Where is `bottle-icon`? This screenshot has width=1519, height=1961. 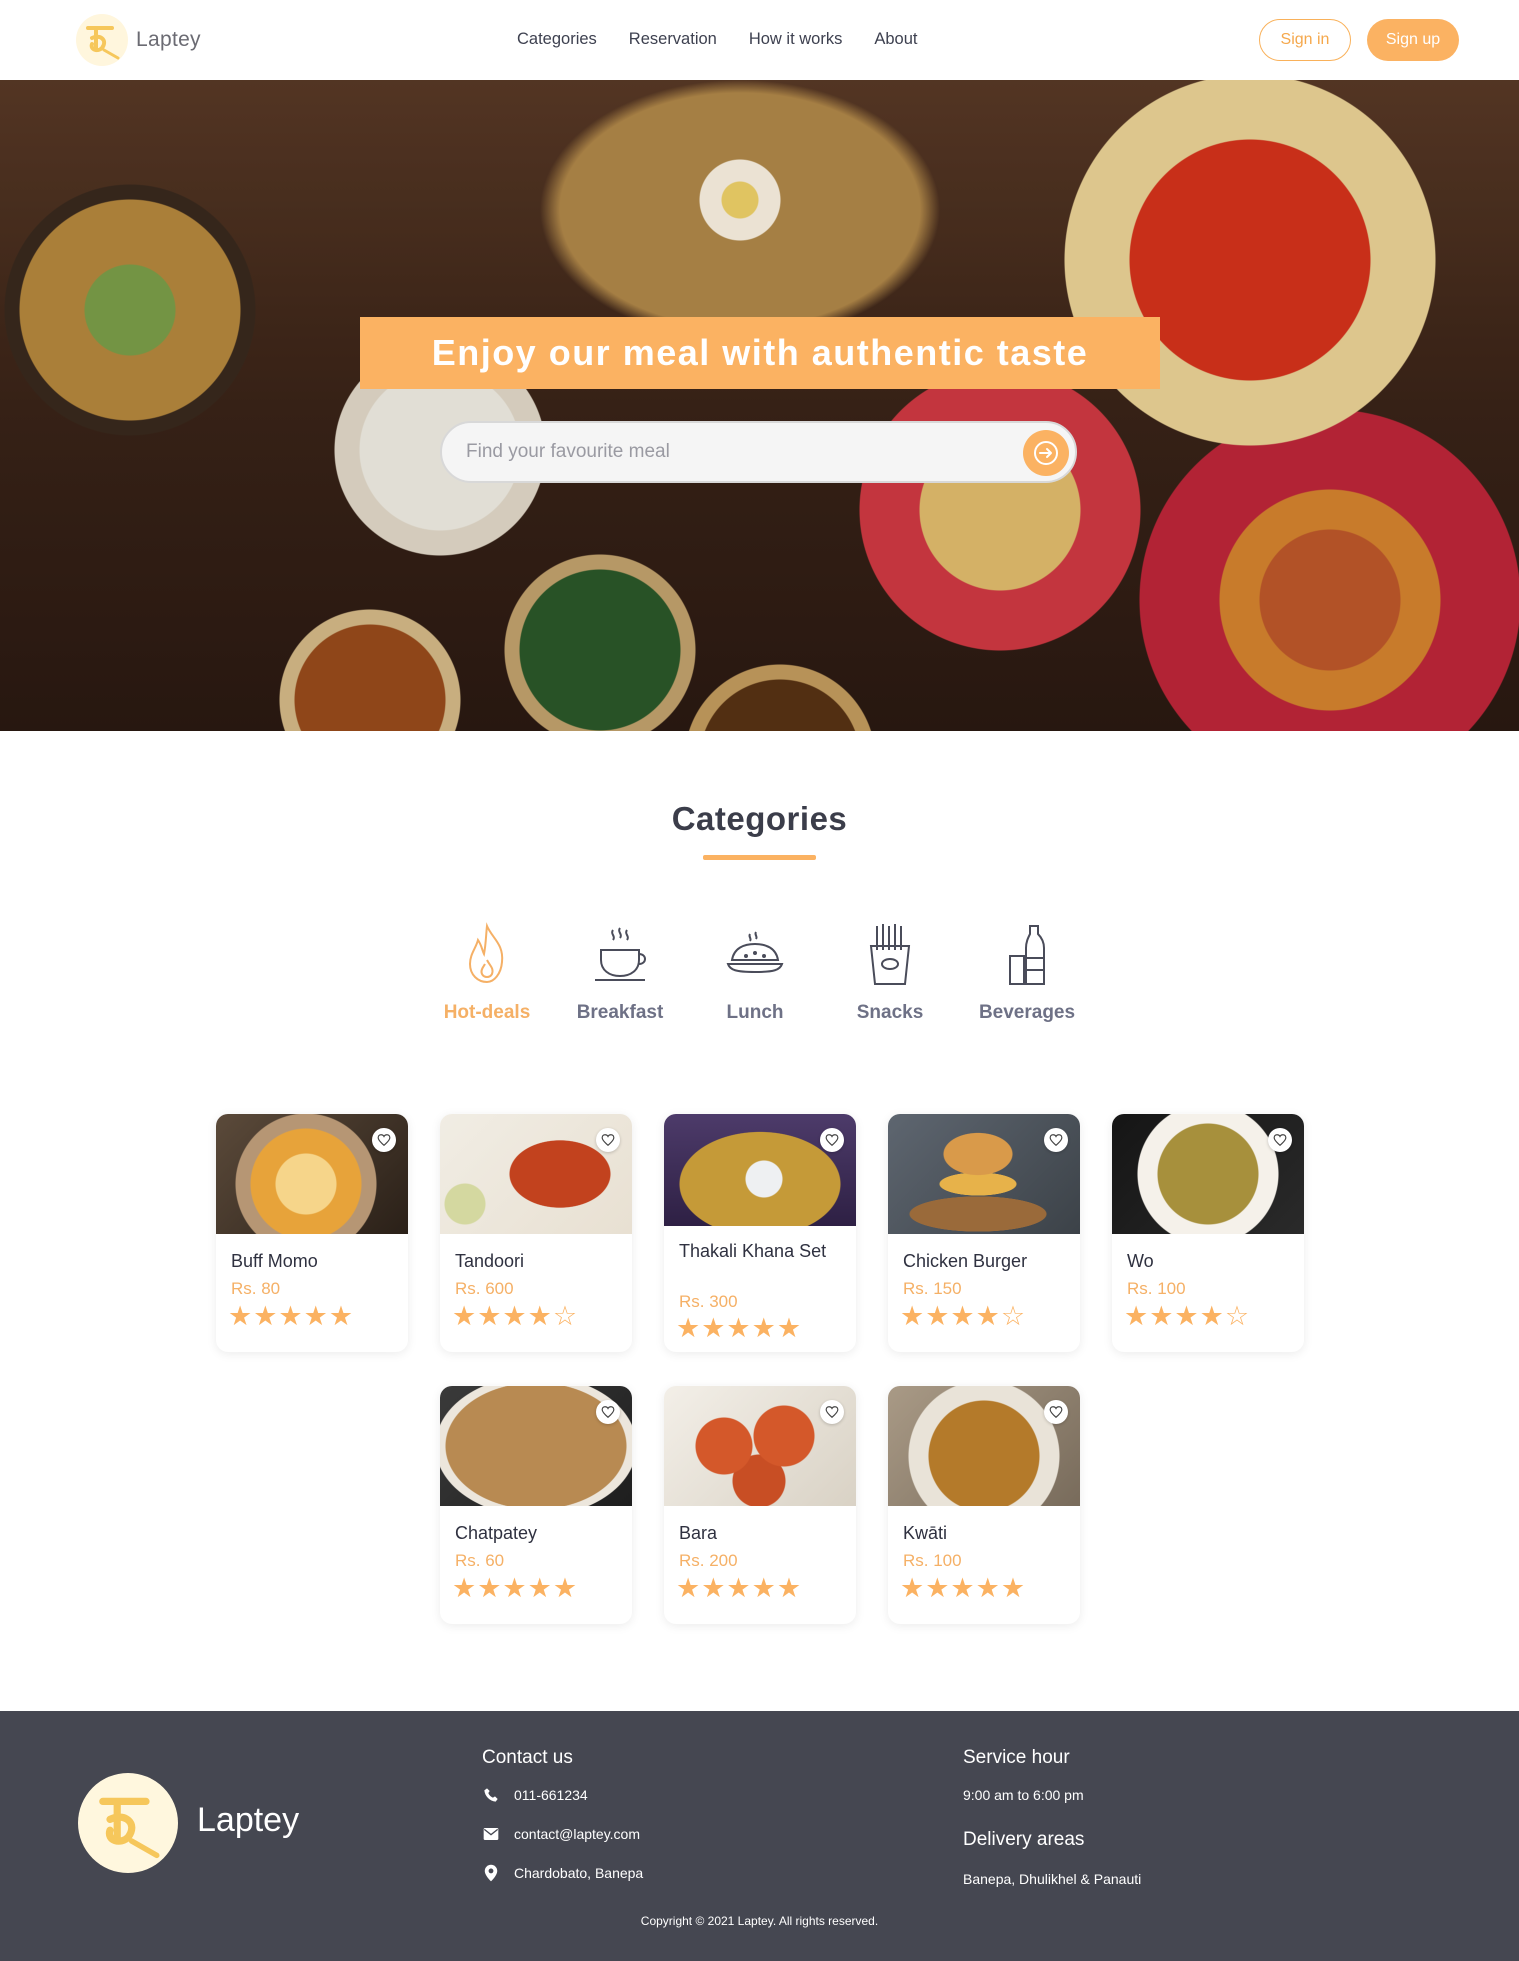
bottle-icon is located at coordinates (1027, 955).